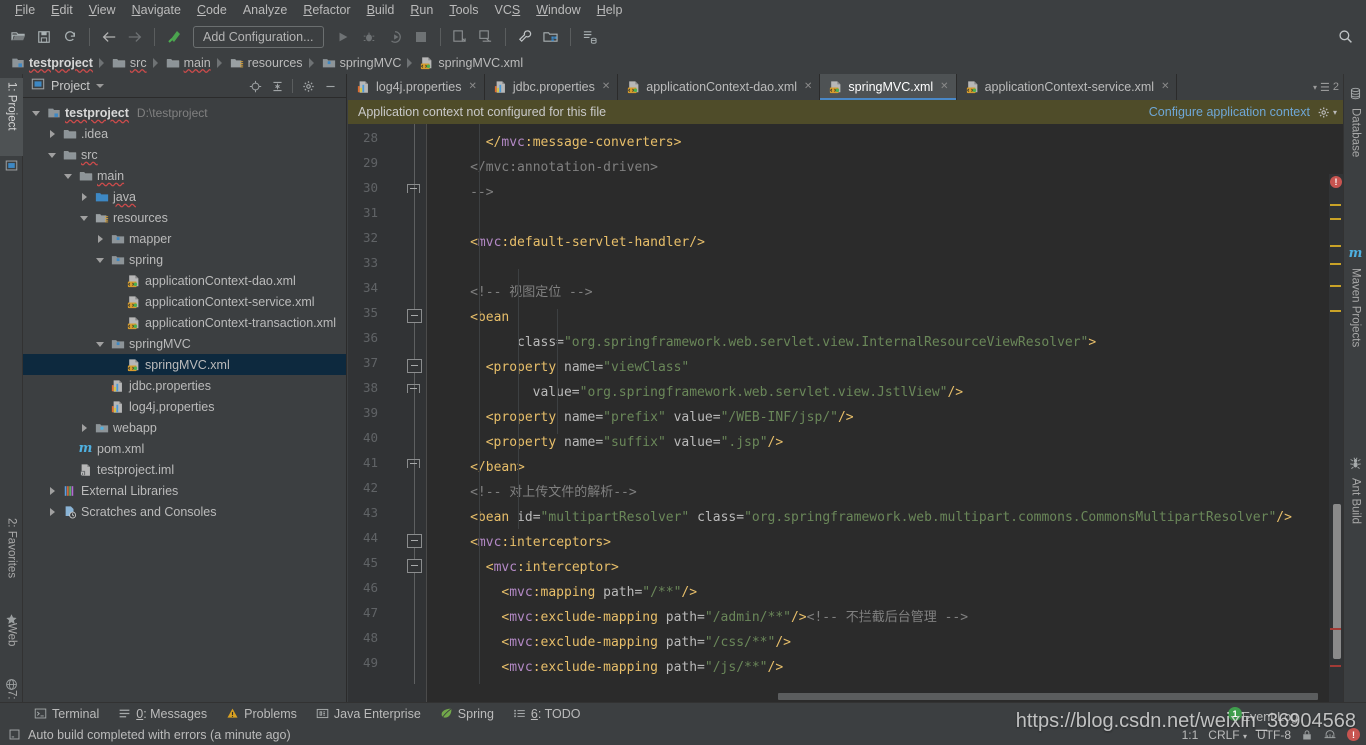 This screenshot has height=745, width=1366. Describe the element at coordinates (888, 87) in the screenshot. I see `editor-tab-springmvc-xml: springMVC.xml ✕` at that location.